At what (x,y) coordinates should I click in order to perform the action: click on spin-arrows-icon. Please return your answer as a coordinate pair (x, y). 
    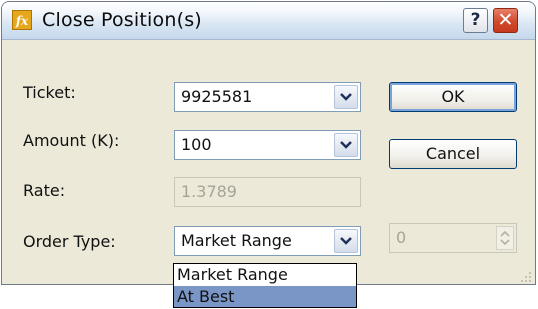
    Looking at the image, I should click on (505, 238).